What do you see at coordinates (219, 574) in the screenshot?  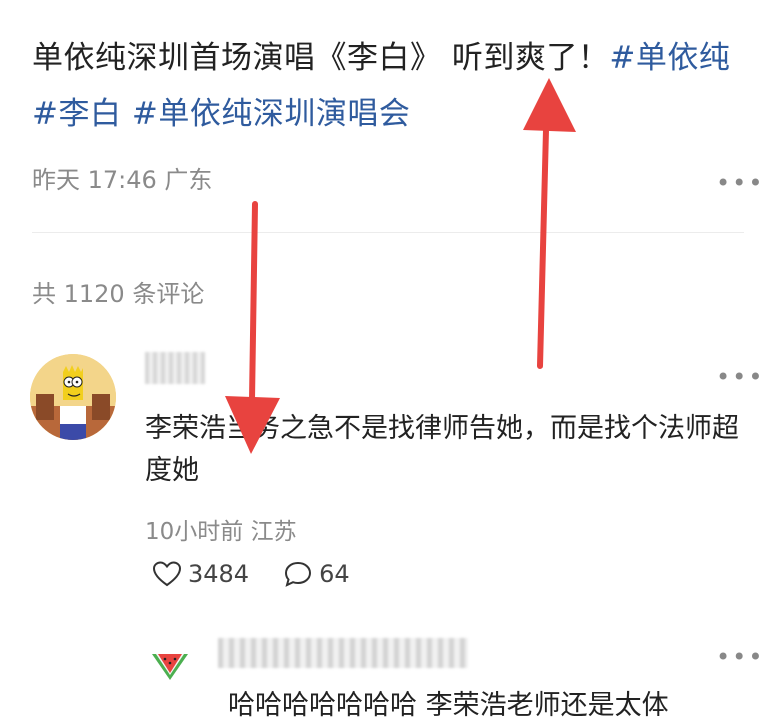 I see `like-count: 3484` at bounding box center [219, 574].